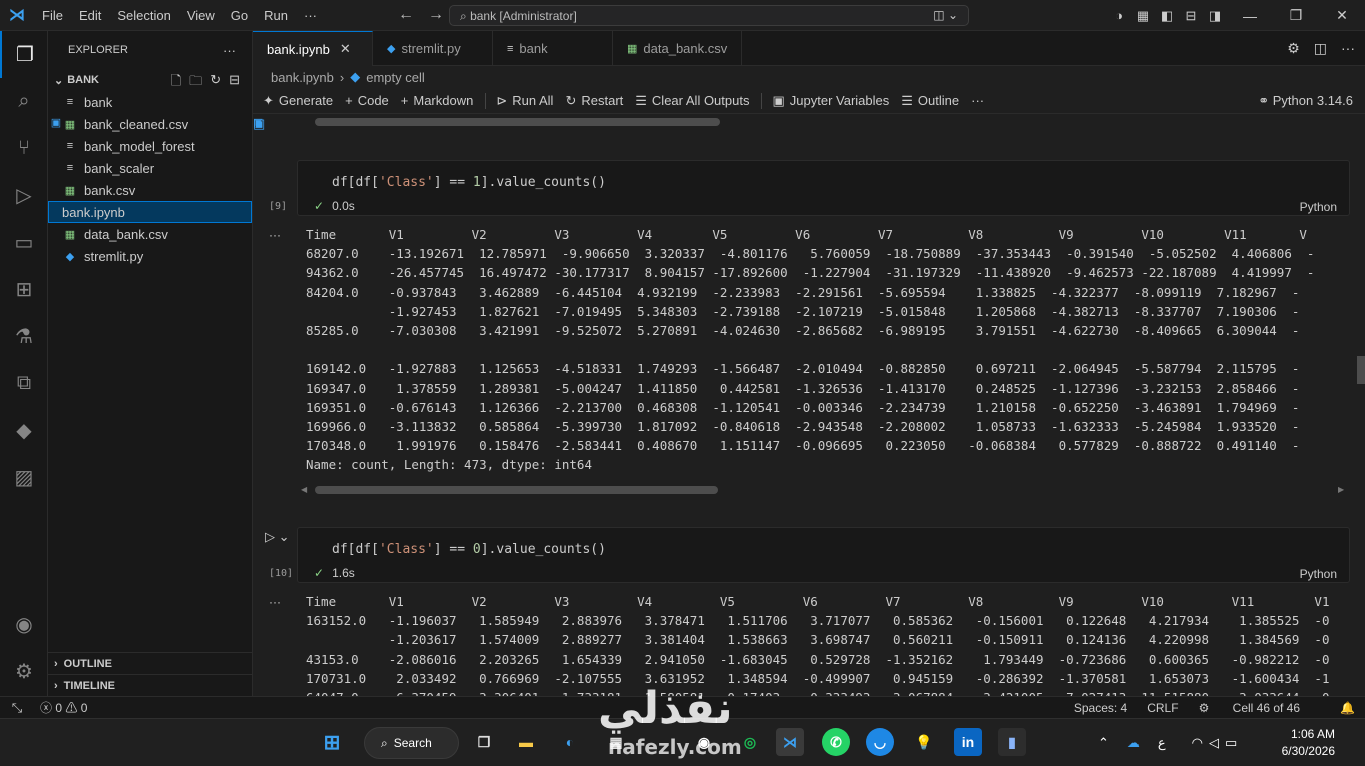 Image resolution: width=1365 pixels, height=766 pixels. Describe the element at coordinates (24, 624) in the screenshot. I see `accounts-icon: ◉` at that location.